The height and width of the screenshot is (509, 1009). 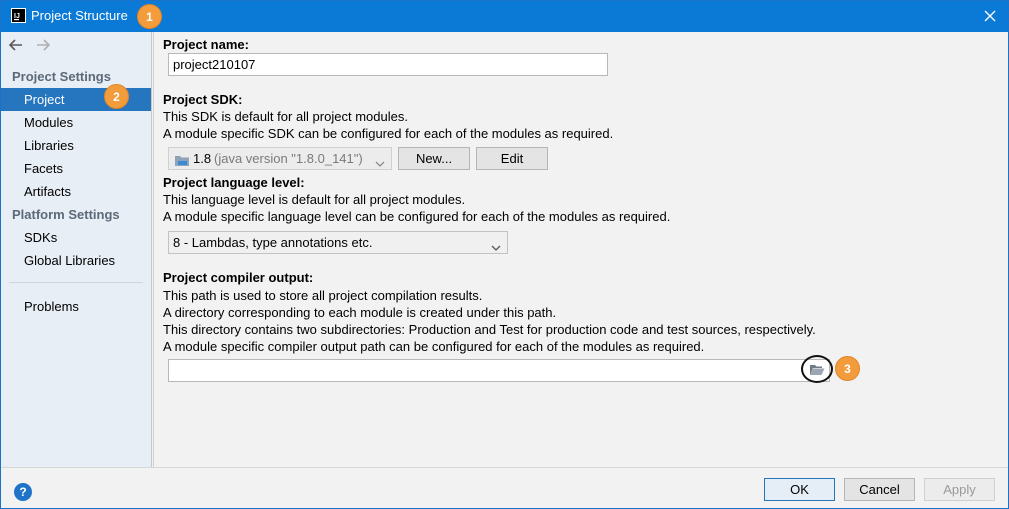 What do you see at coordinates (61, 76) in the screenshot?
I see `section-project-settings: Project Settings` at bounding box center [61, 76].